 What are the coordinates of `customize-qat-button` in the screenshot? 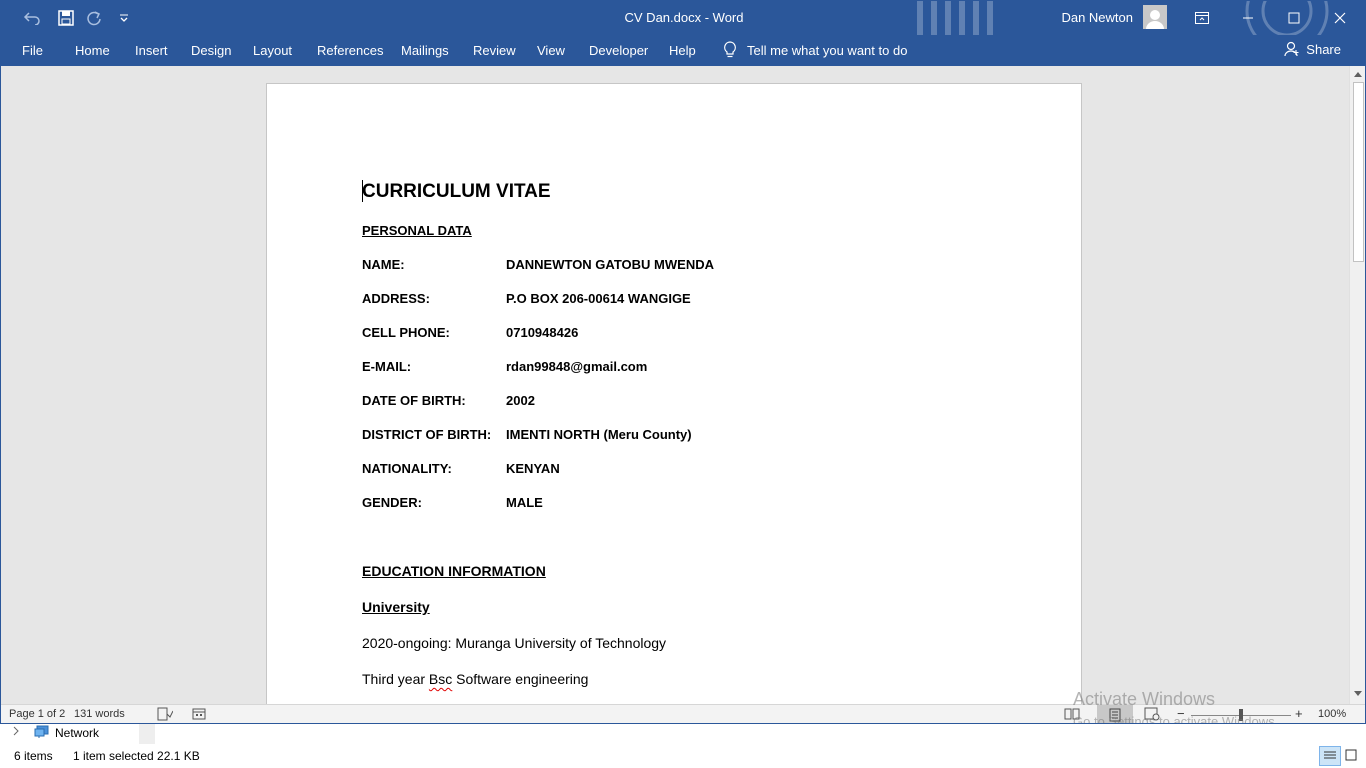 It's located at (124, 18).